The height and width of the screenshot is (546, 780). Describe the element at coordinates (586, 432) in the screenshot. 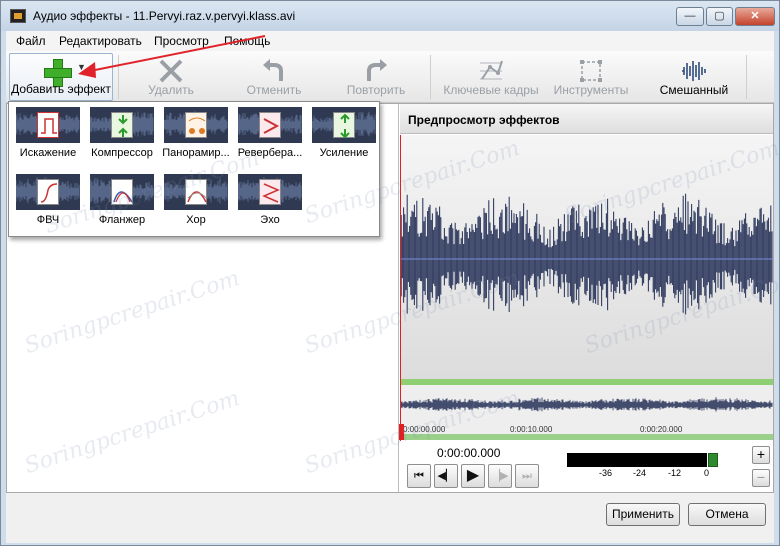

I see `timeline-ruler: 0:00:00.000 0:00:10.000 0:00:20.000` at that location.